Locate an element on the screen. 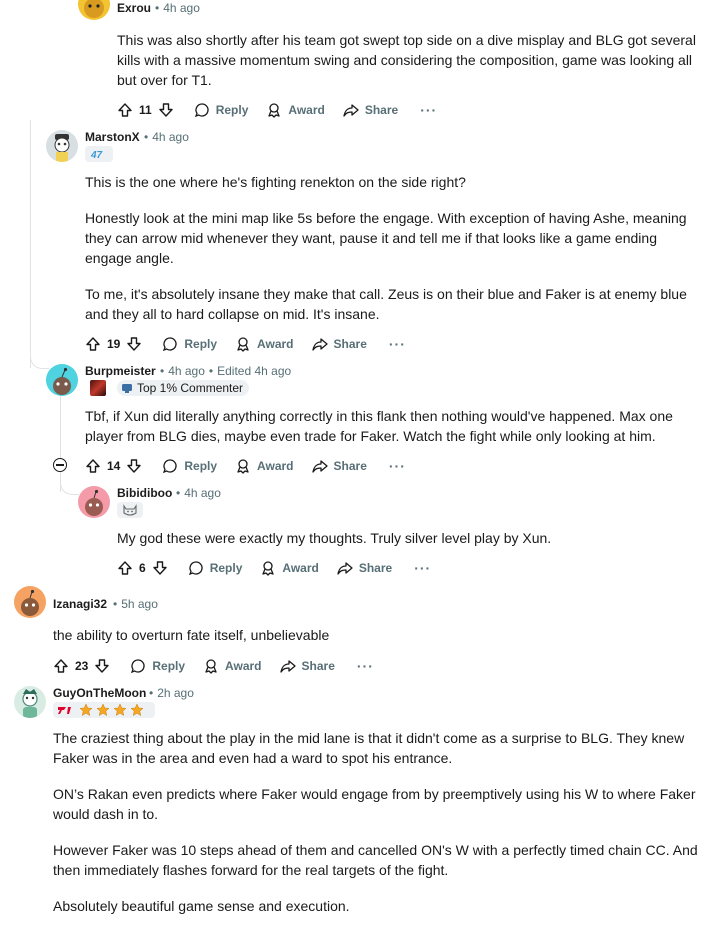  team-logo-icon: 47 is located at coordinates (96, 155).